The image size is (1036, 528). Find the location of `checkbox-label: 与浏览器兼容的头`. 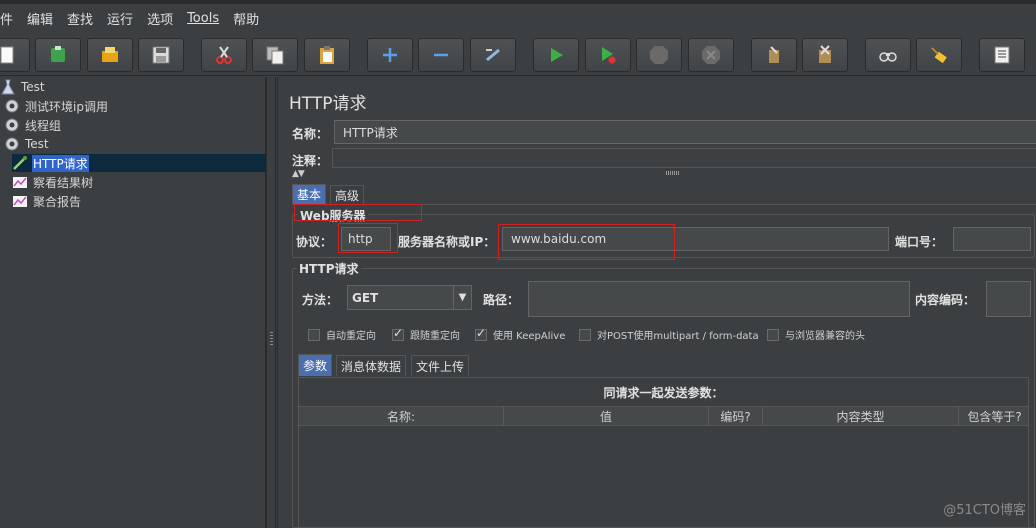

checkbox-label: 与浏览器兼容的头 is located at coordinates (825, 336).